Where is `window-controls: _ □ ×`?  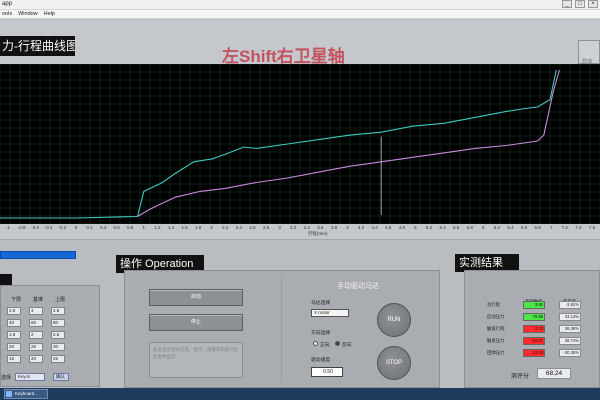 window-controls: _ □ × is located at coordinates (578, 4).